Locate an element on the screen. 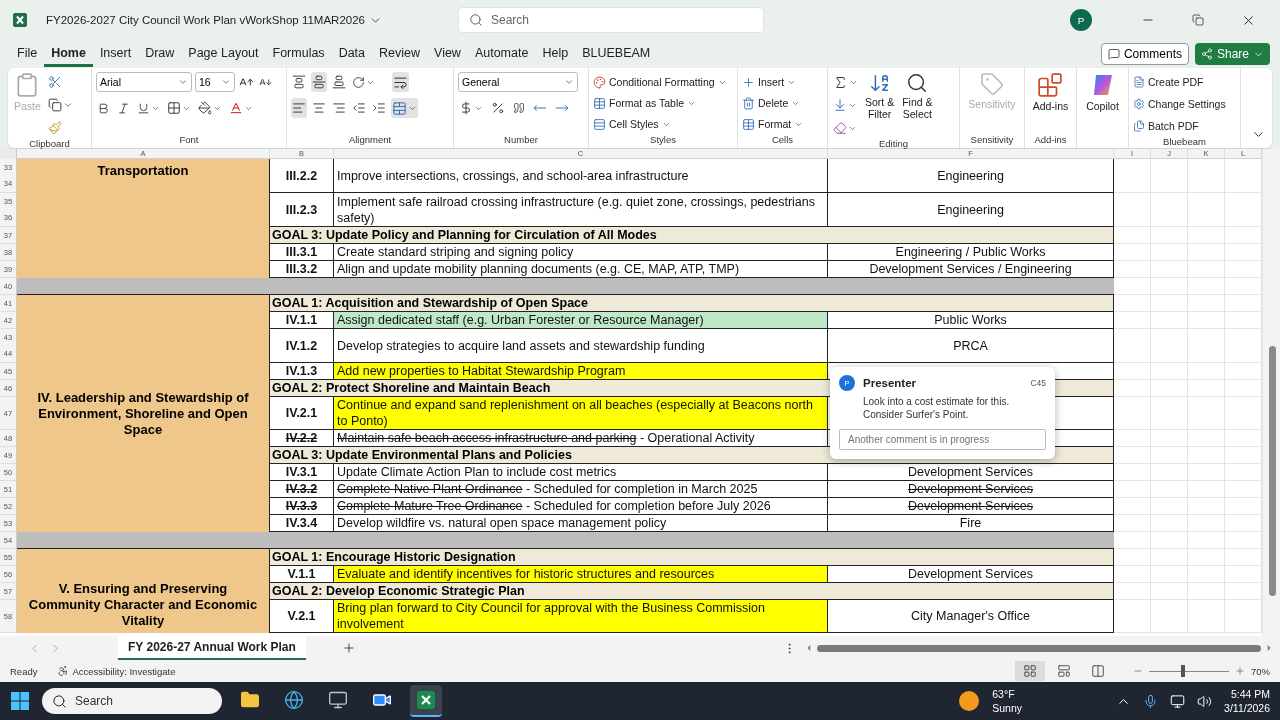 The height and width of the screenshot is (720, 1280). menu-tab: Data is located at coordinates (352, 54).